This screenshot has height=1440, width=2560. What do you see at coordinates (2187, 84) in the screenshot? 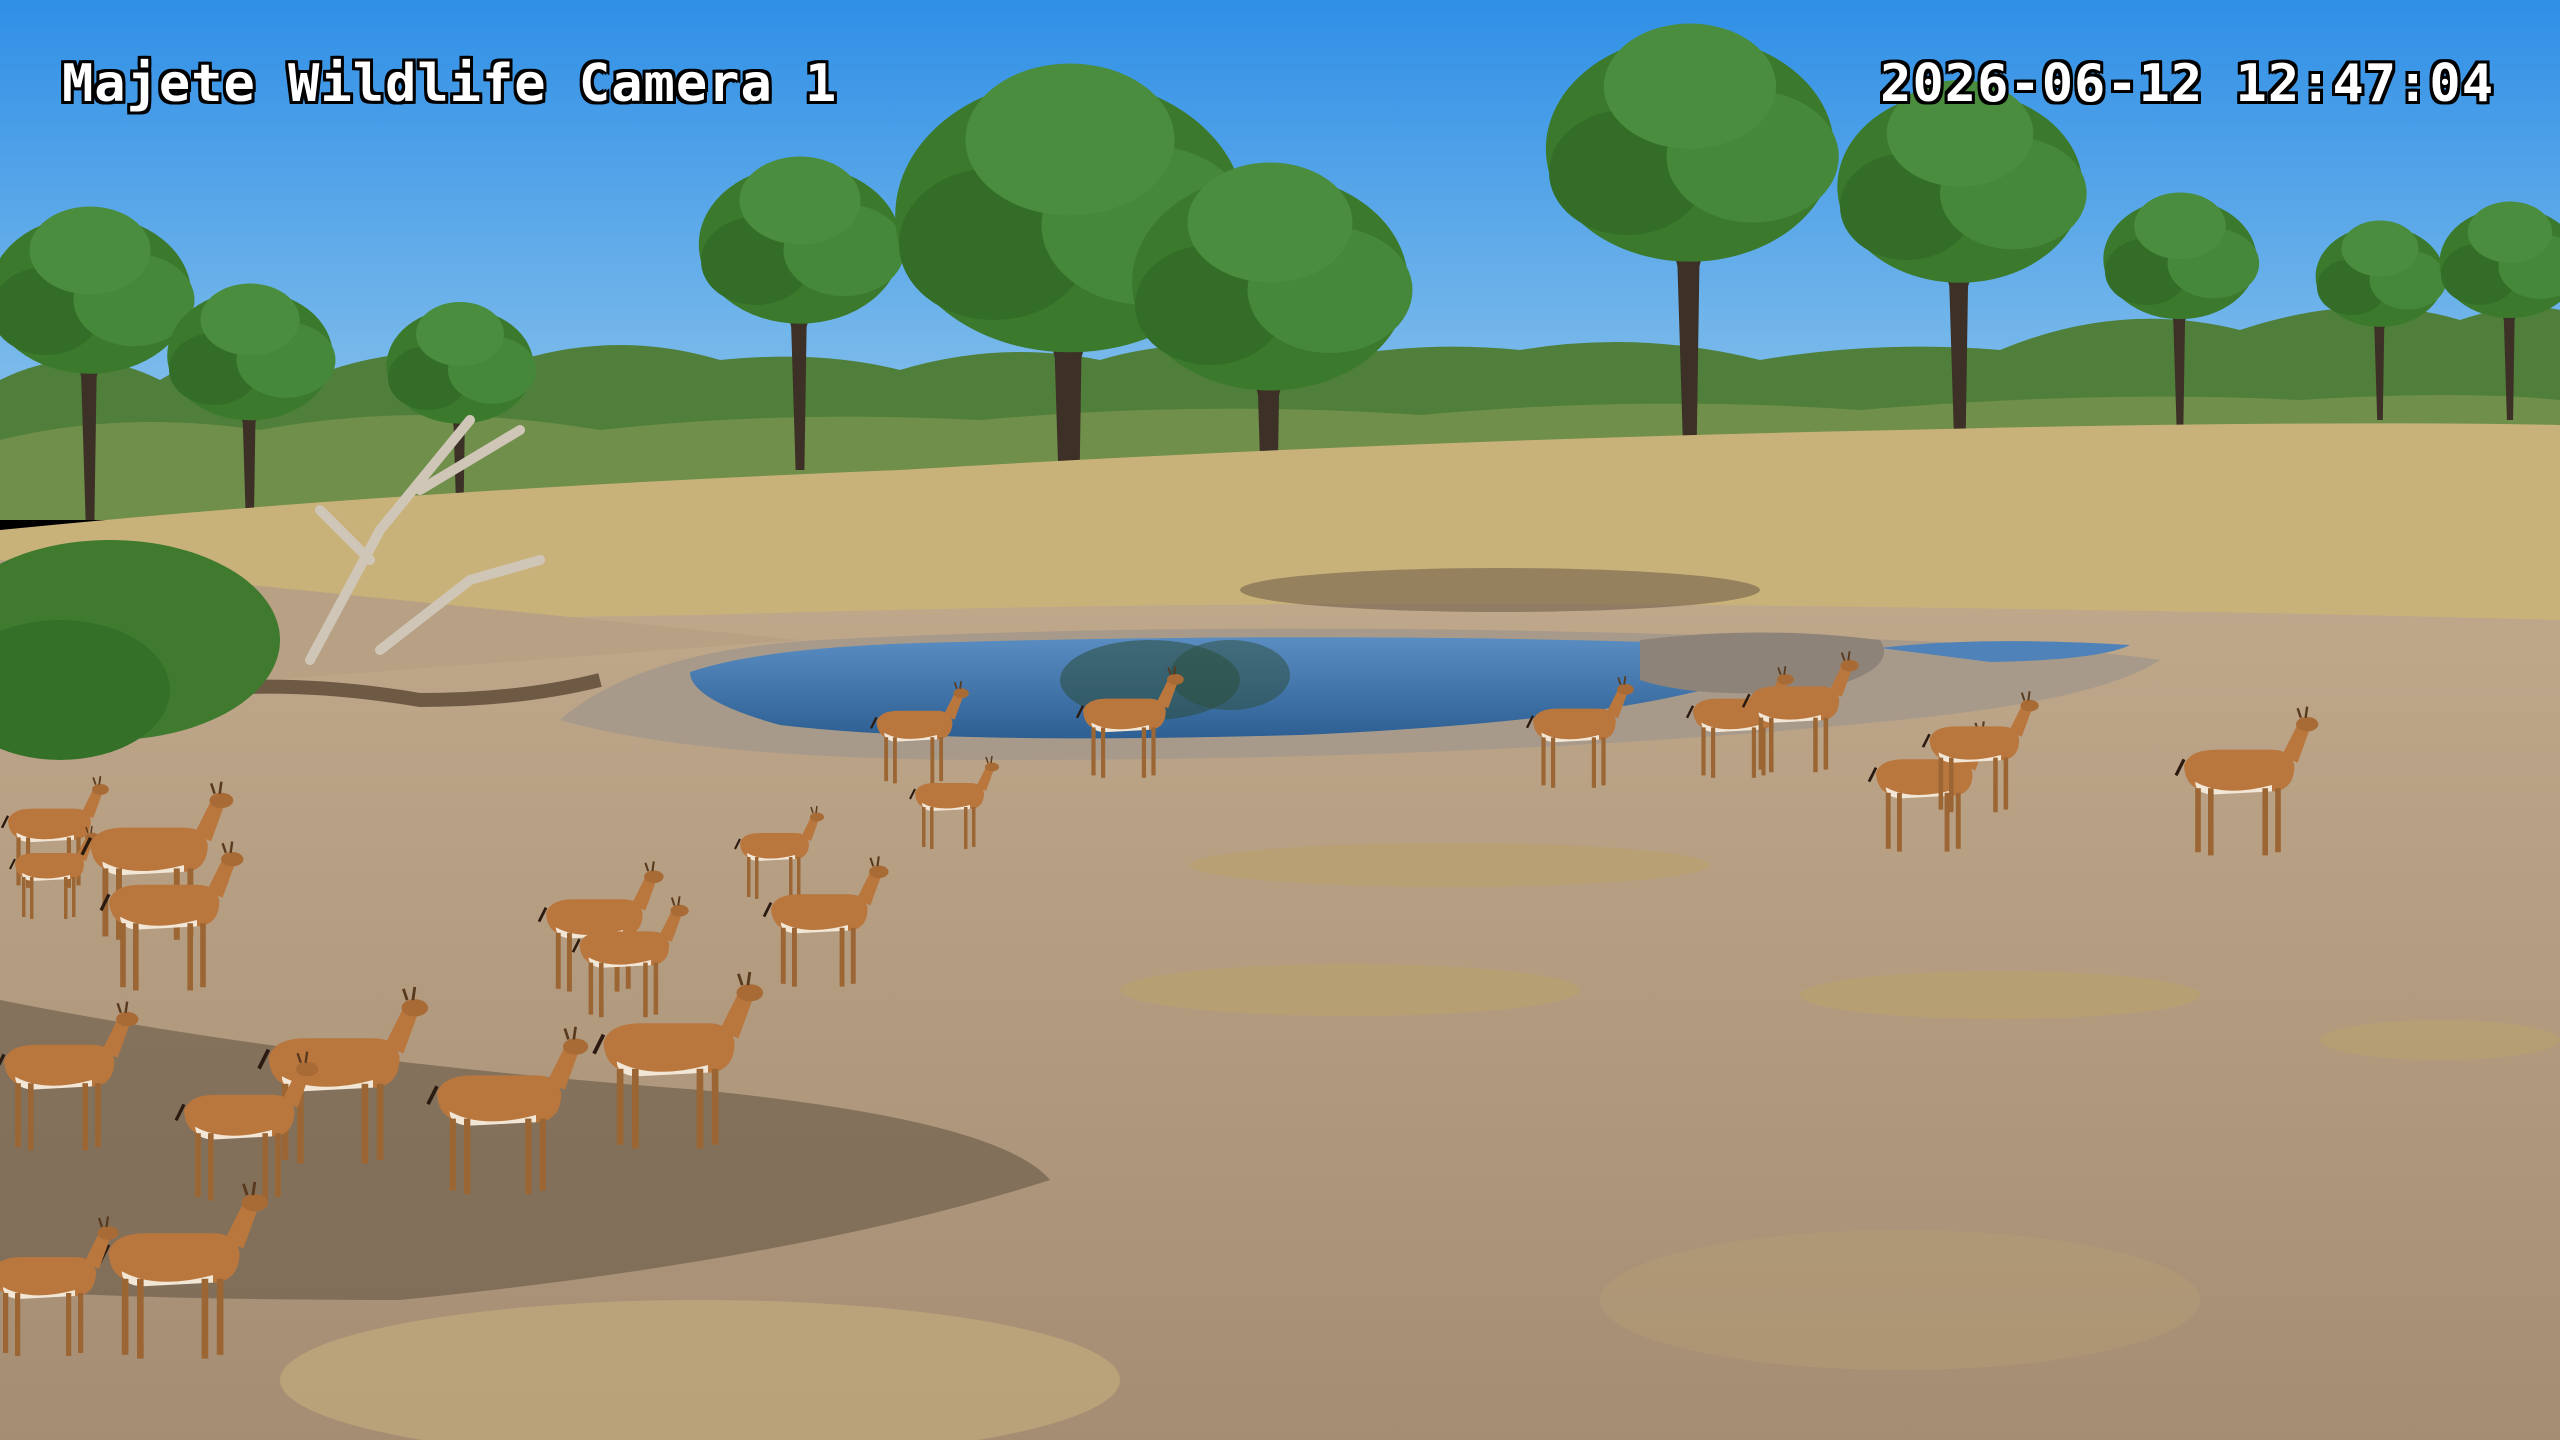
I see `timestamp-overlay: 2026-06-12 12:47:04` at bounding box center [2187, 84].